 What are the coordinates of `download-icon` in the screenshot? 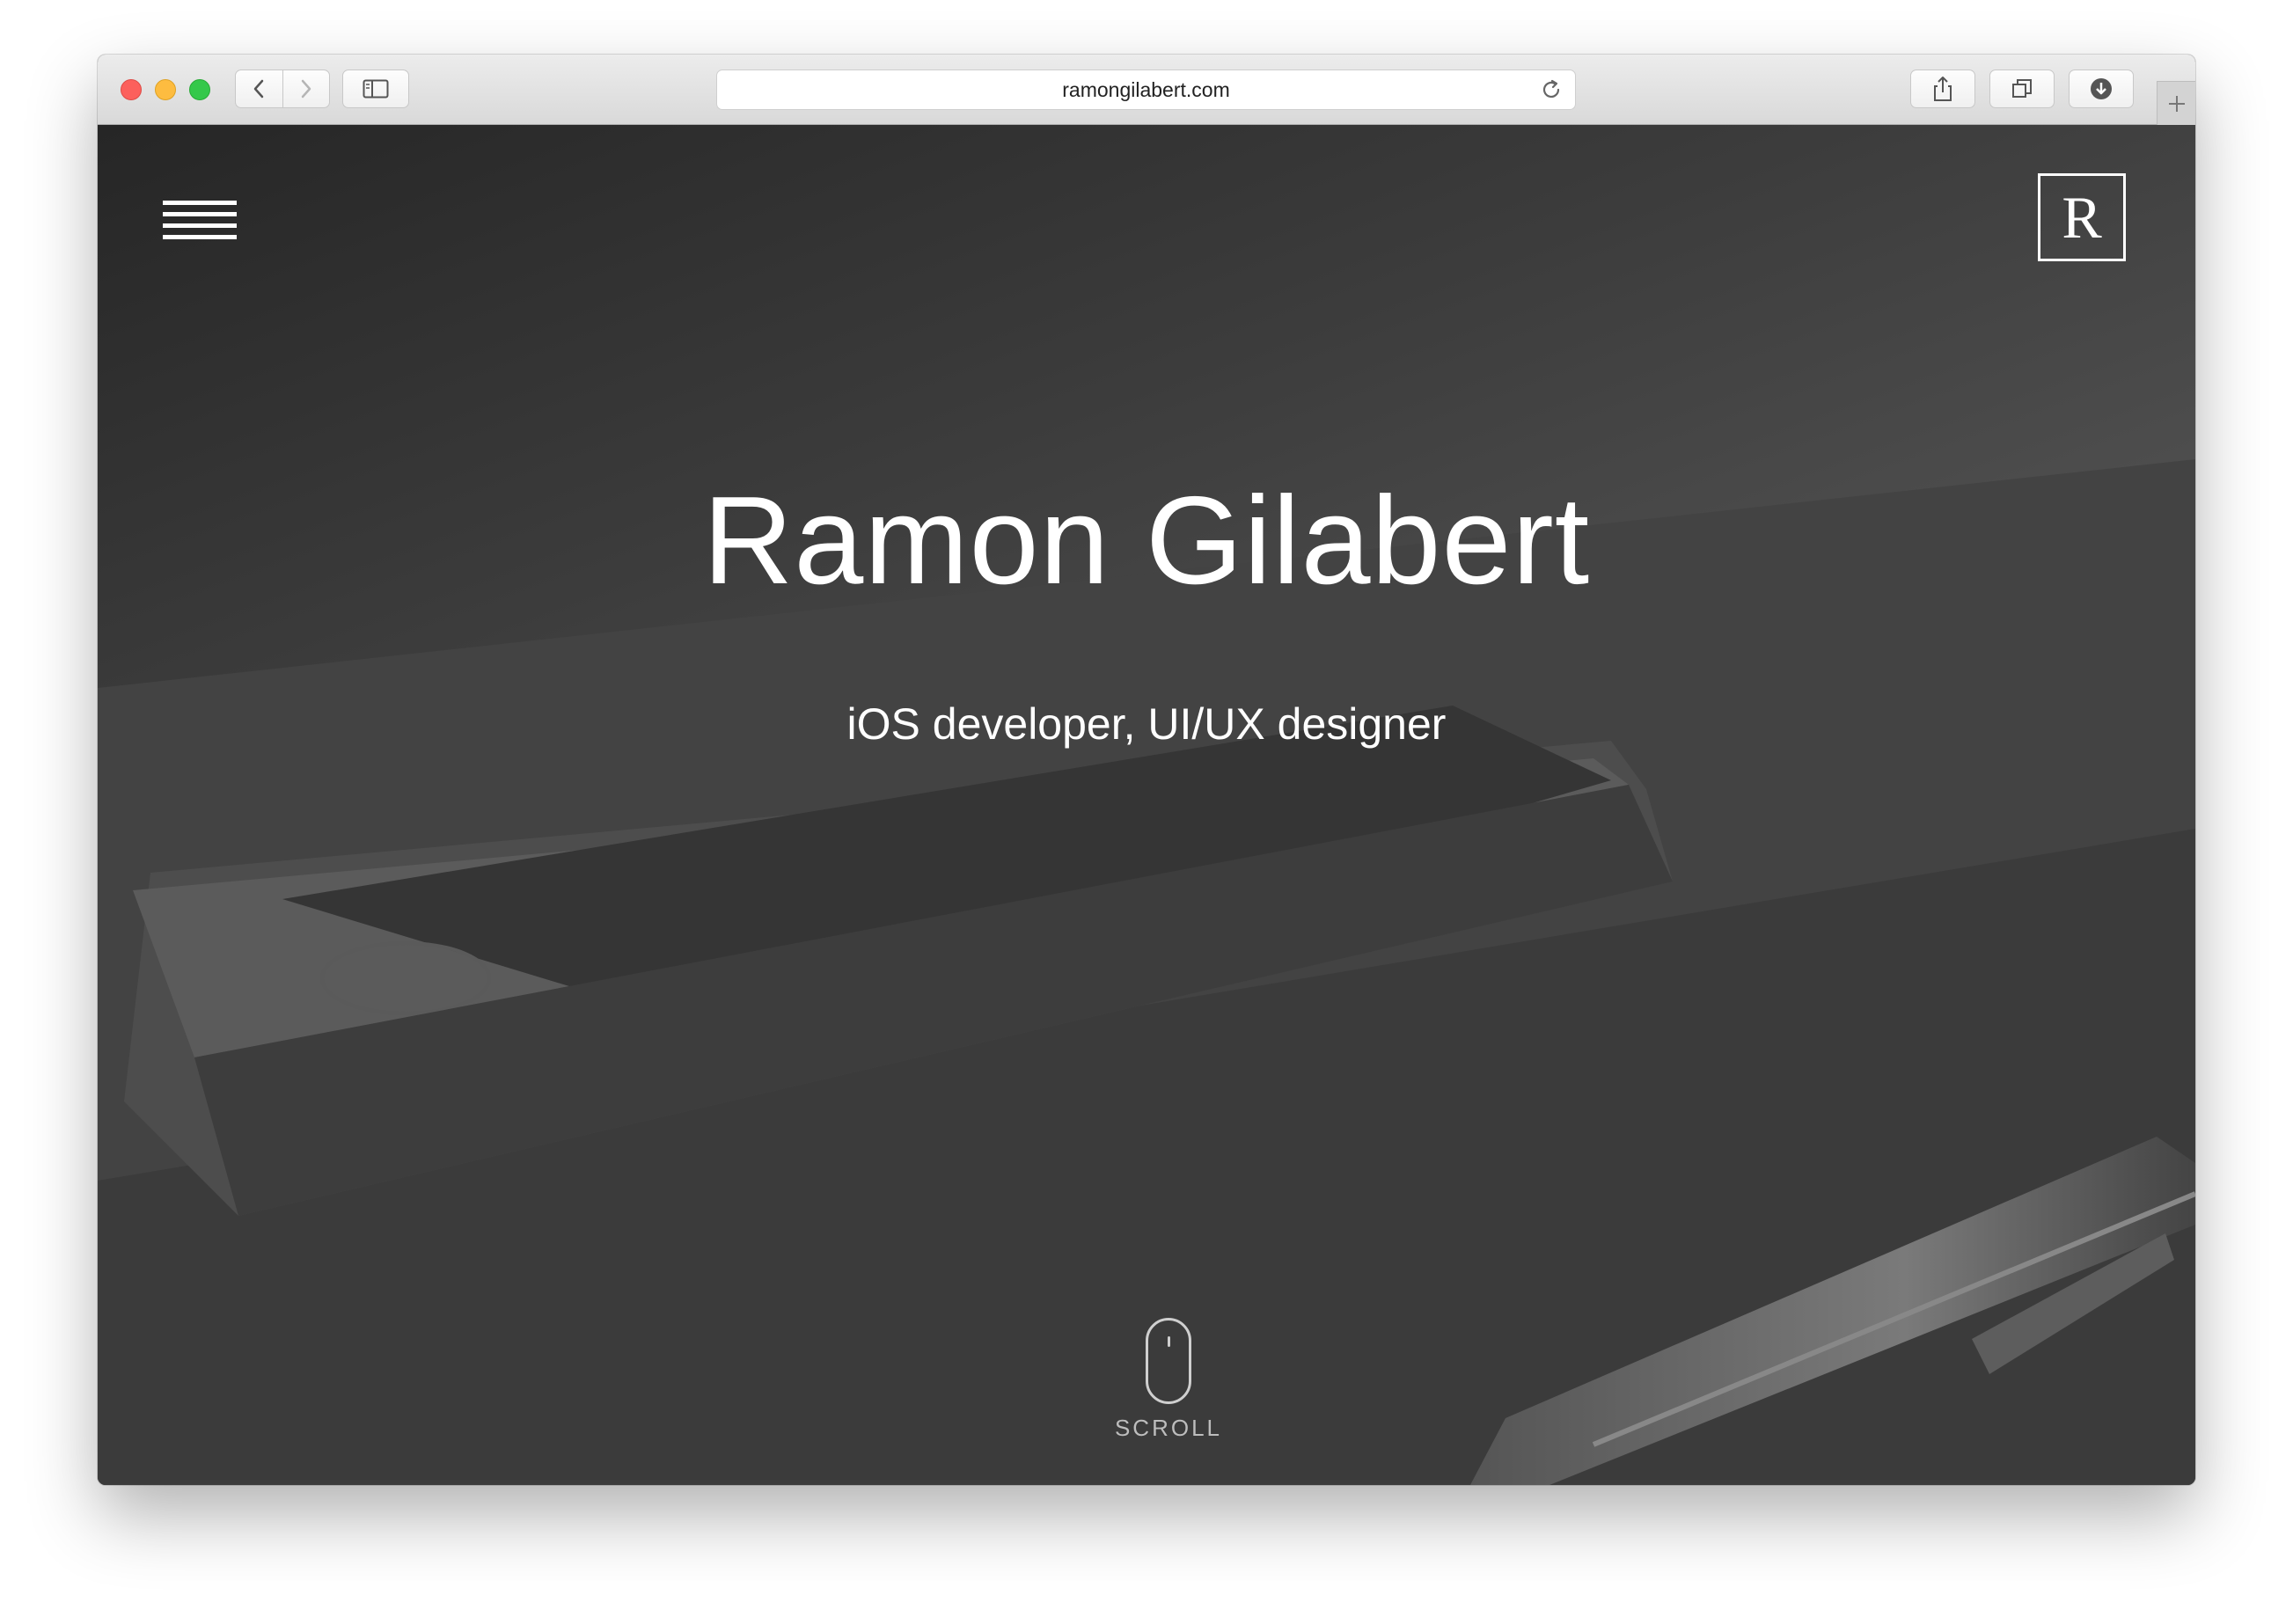 It's located at (2101, 88).